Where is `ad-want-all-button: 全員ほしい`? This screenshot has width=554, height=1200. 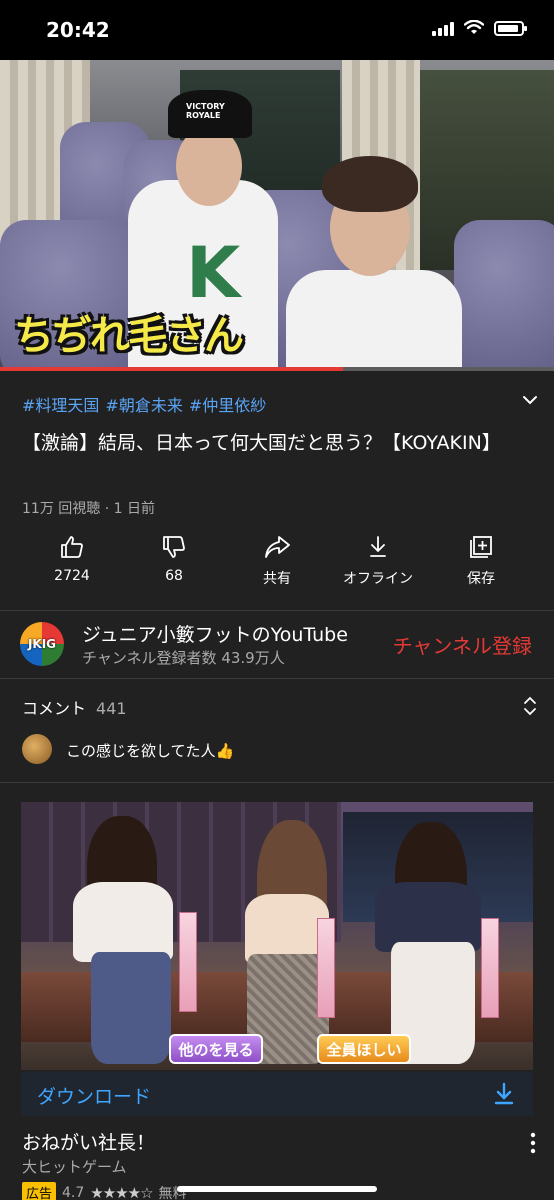
ad-want-all-button: 全員ほしい is located at coordinates (364, 1049).